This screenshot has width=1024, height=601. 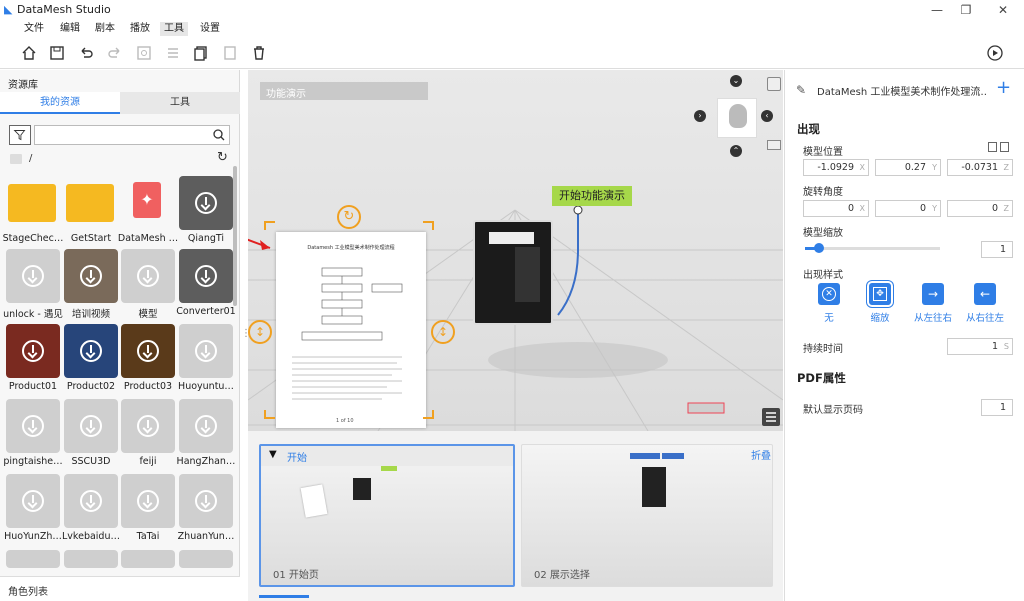 What do you see at coordinates (995, 53) in the screenshot?
I see `play-icon` at bounding box center [995, 53].